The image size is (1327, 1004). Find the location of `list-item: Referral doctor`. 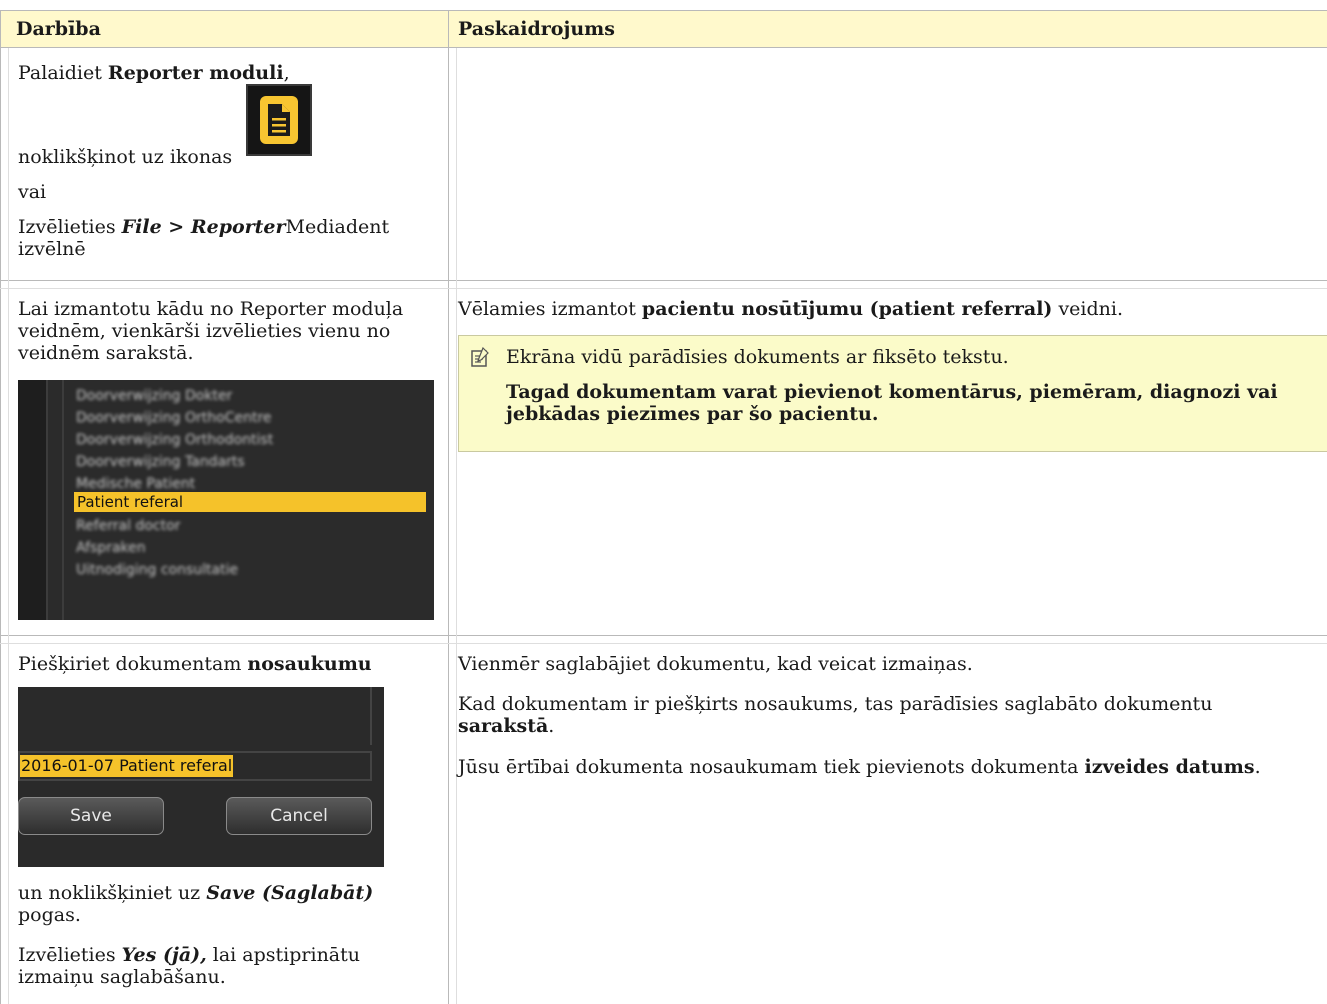

list-item: Referral doctor is located at coordinates (128, 526).